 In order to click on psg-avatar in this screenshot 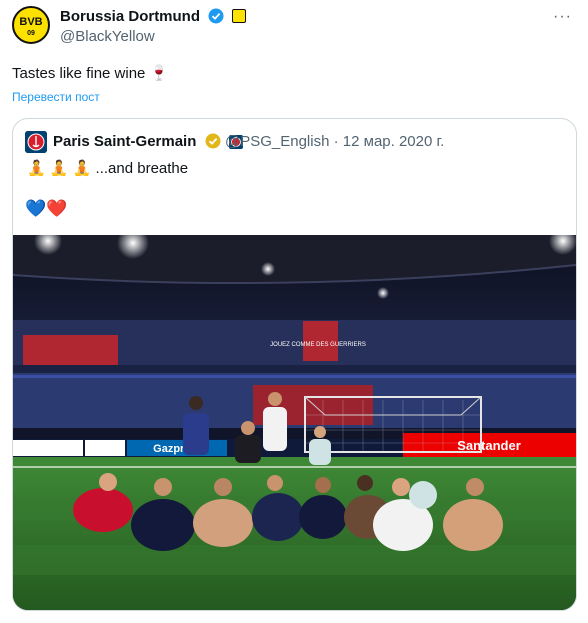, I will do `click(36, 142)`.